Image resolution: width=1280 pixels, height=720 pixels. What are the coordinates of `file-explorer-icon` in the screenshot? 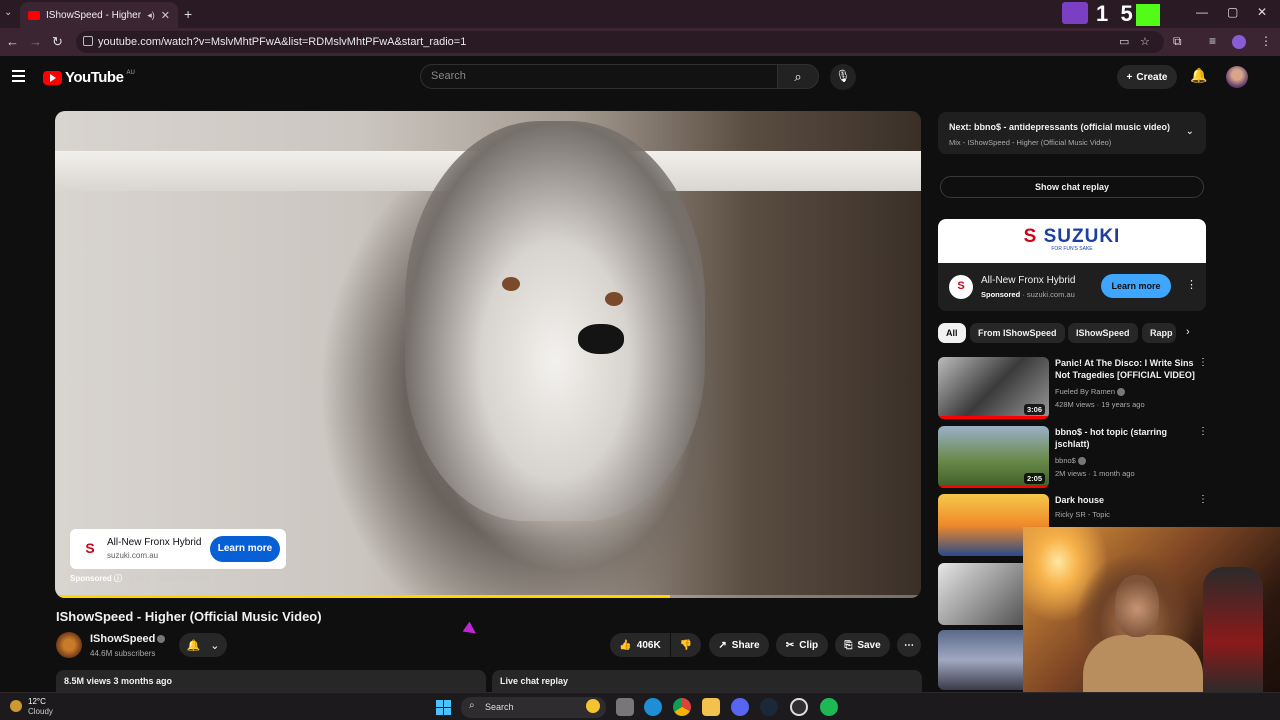 It's located at (711, 707).